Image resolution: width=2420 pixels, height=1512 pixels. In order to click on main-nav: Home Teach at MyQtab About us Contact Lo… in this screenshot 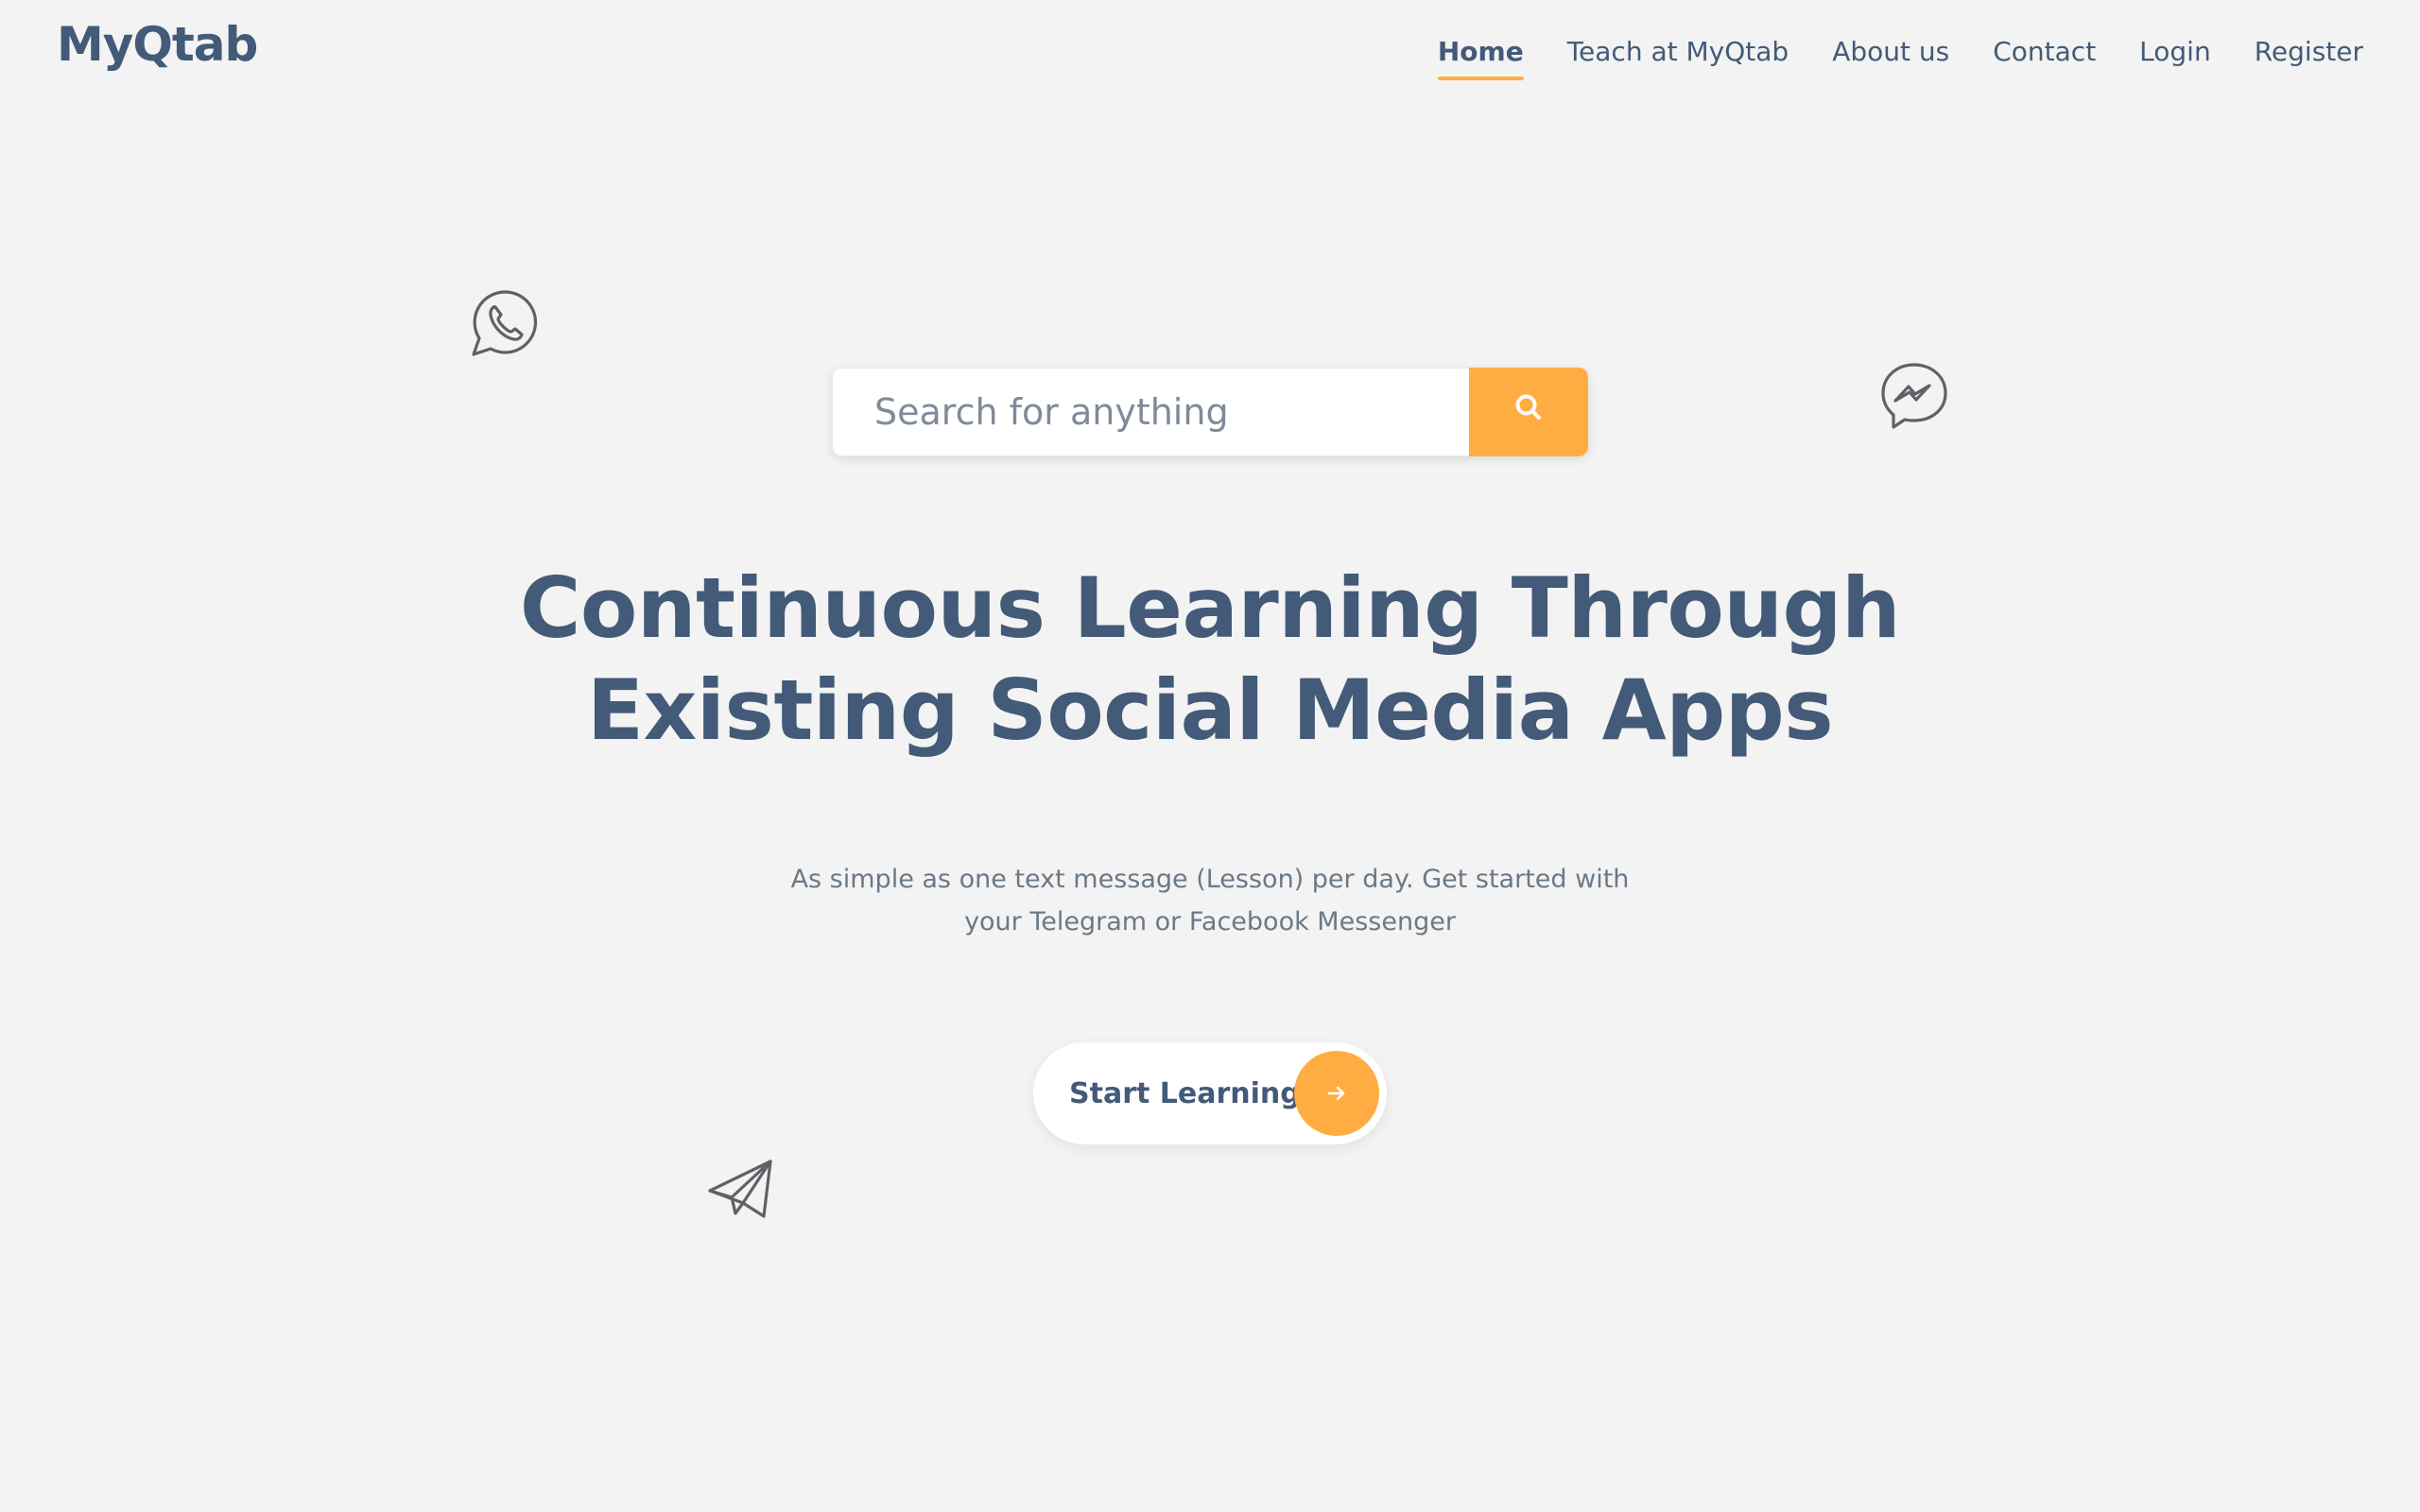, I will do `click(1900, 58)`.